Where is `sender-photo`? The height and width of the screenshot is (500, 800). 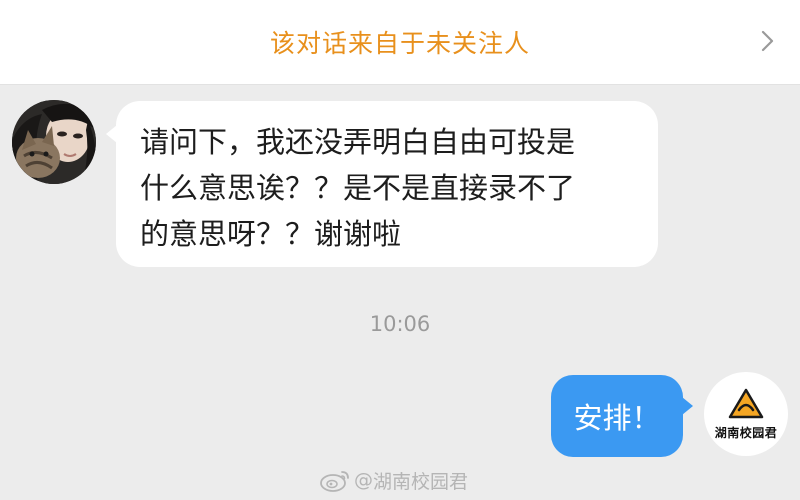
sender-photo is located at coordinates (54, 142).